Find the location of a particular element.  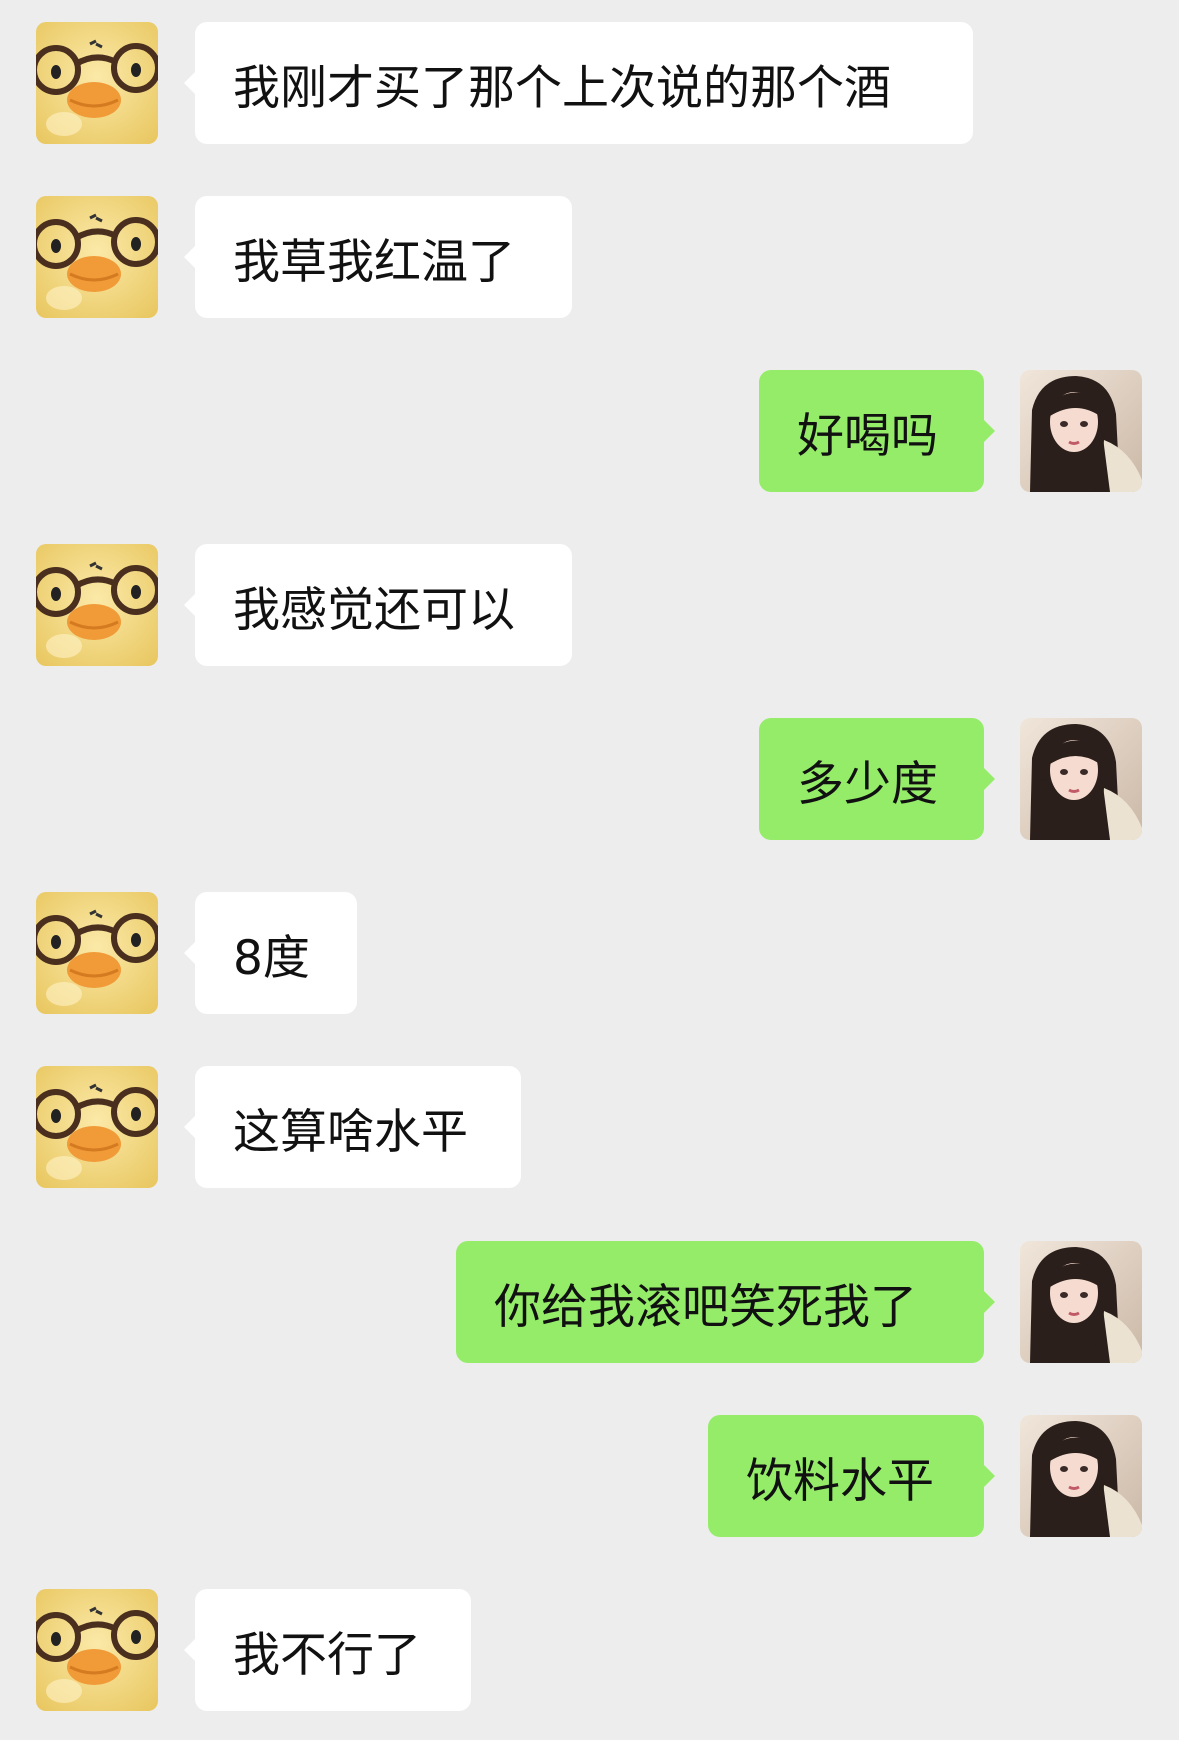

message-row-incoming: 我刚才买了那个上次说的那个酒 is located at coordinates (589, 84).